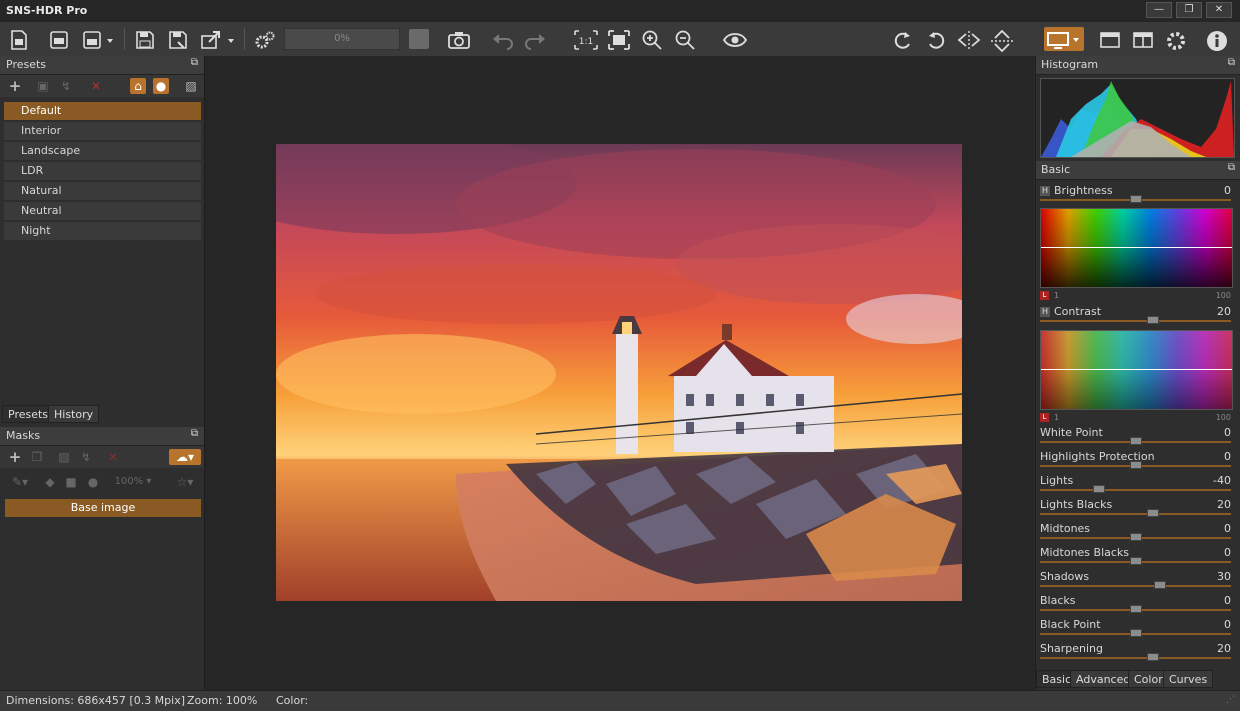 The height and width of the screenshot is (711, 1240). I want to click on tab-advanced: Advanced, so click(1103, 679).